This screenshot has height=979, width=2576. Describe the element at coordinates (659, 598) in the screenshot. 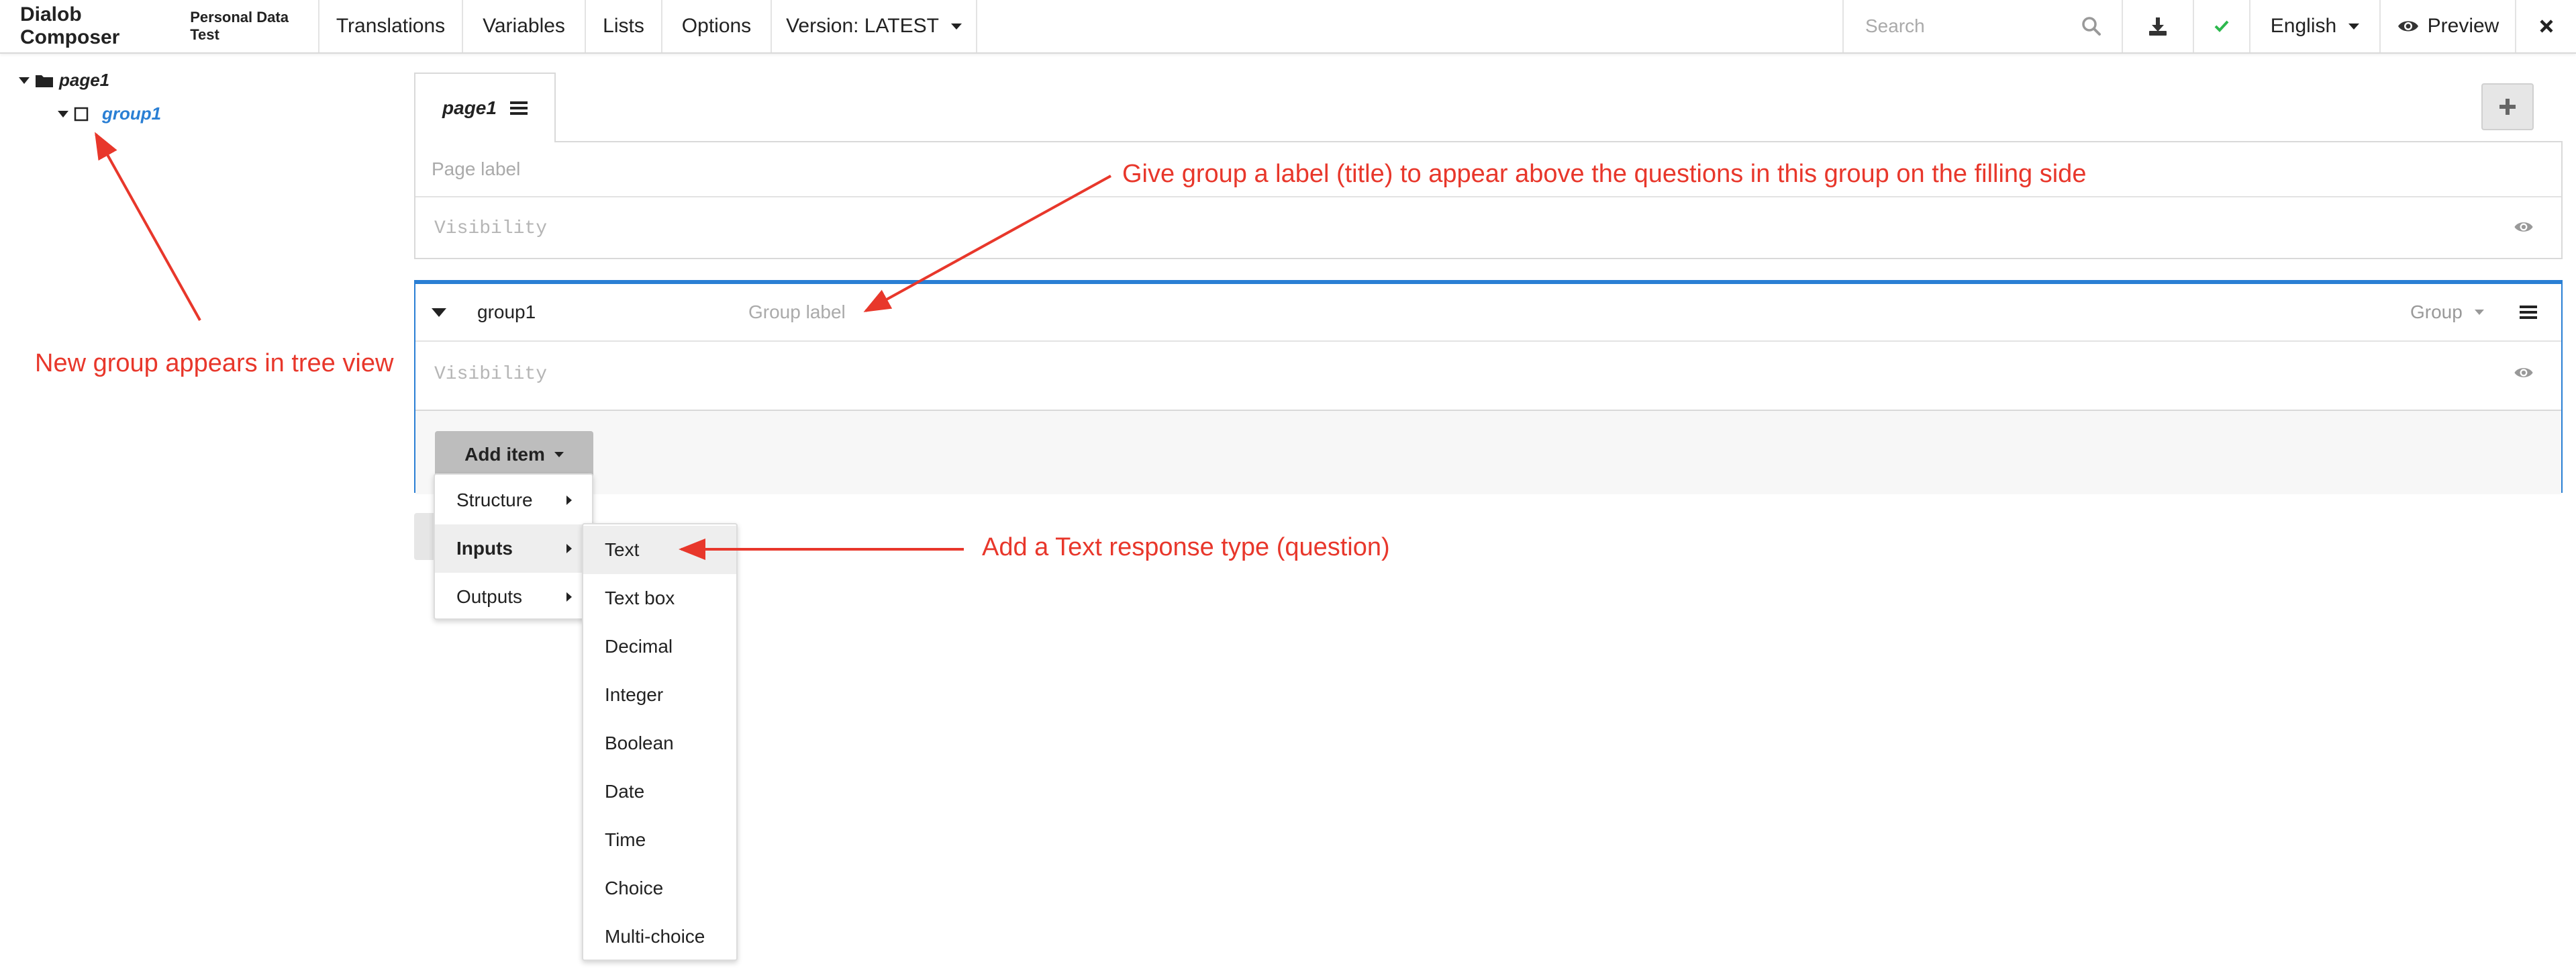

I see `submenu-item-text-box: Text box` at that location.